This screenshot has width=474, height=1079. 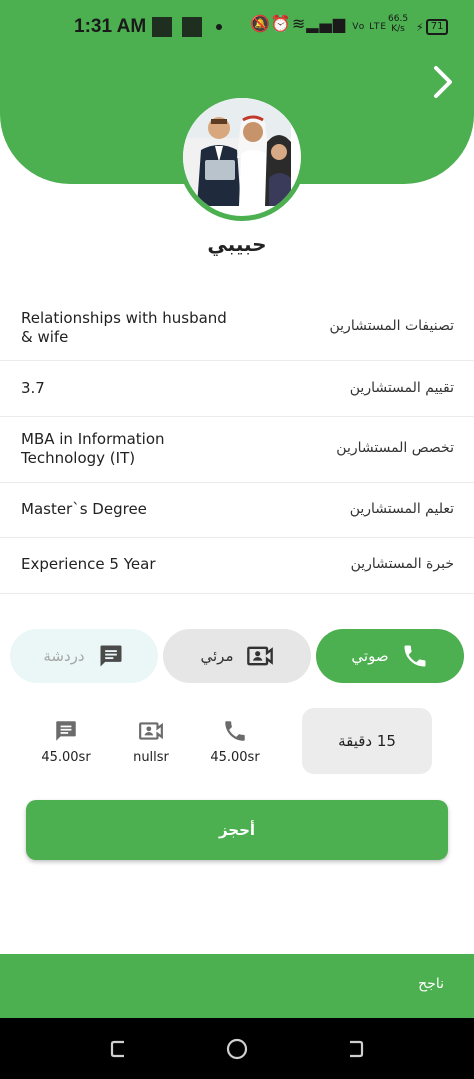 I want to click on status-bar: 1:31 AM 🔕⏰≋▂▄▆ Vo LTE 66.5 K/s ⚡ 71, so click(x=237, y=28).